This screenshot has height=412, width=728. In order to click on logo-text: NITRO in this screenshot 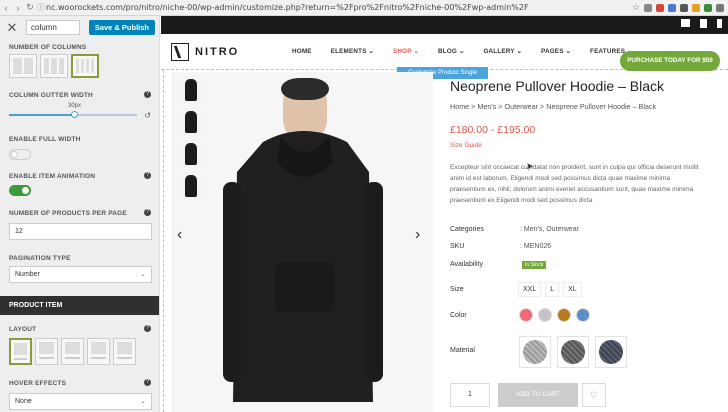, I will do `click(217, 52)`.